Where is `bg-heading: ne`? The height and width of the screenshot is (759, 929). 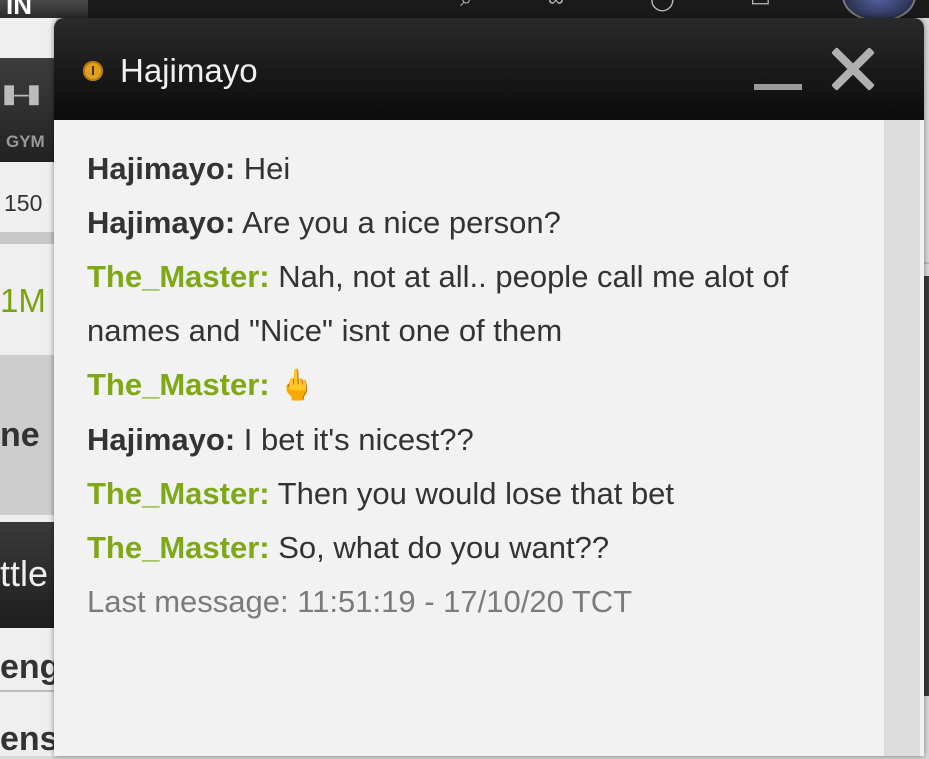 bg-heading: ne is located at coordinates (20, 435).